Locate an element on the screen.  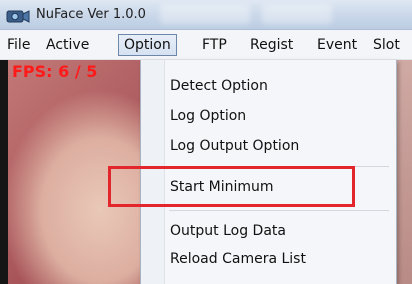
video-right-strip is located at coordinates (404, 172).